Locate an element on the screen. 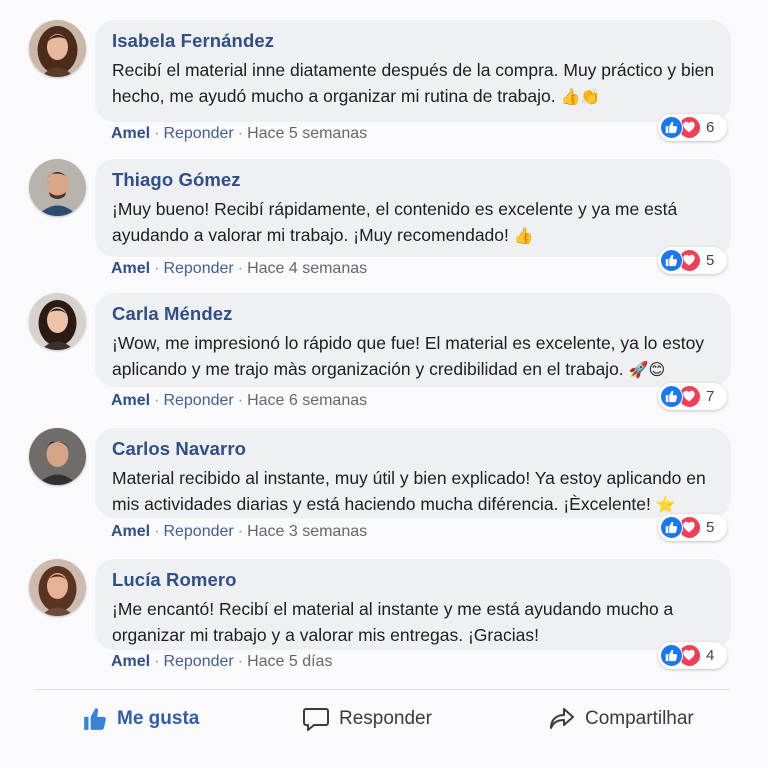 The width and height of the screenshot is (768, 768). like-action-button: Me gusta is located at coordinates (140, 719).